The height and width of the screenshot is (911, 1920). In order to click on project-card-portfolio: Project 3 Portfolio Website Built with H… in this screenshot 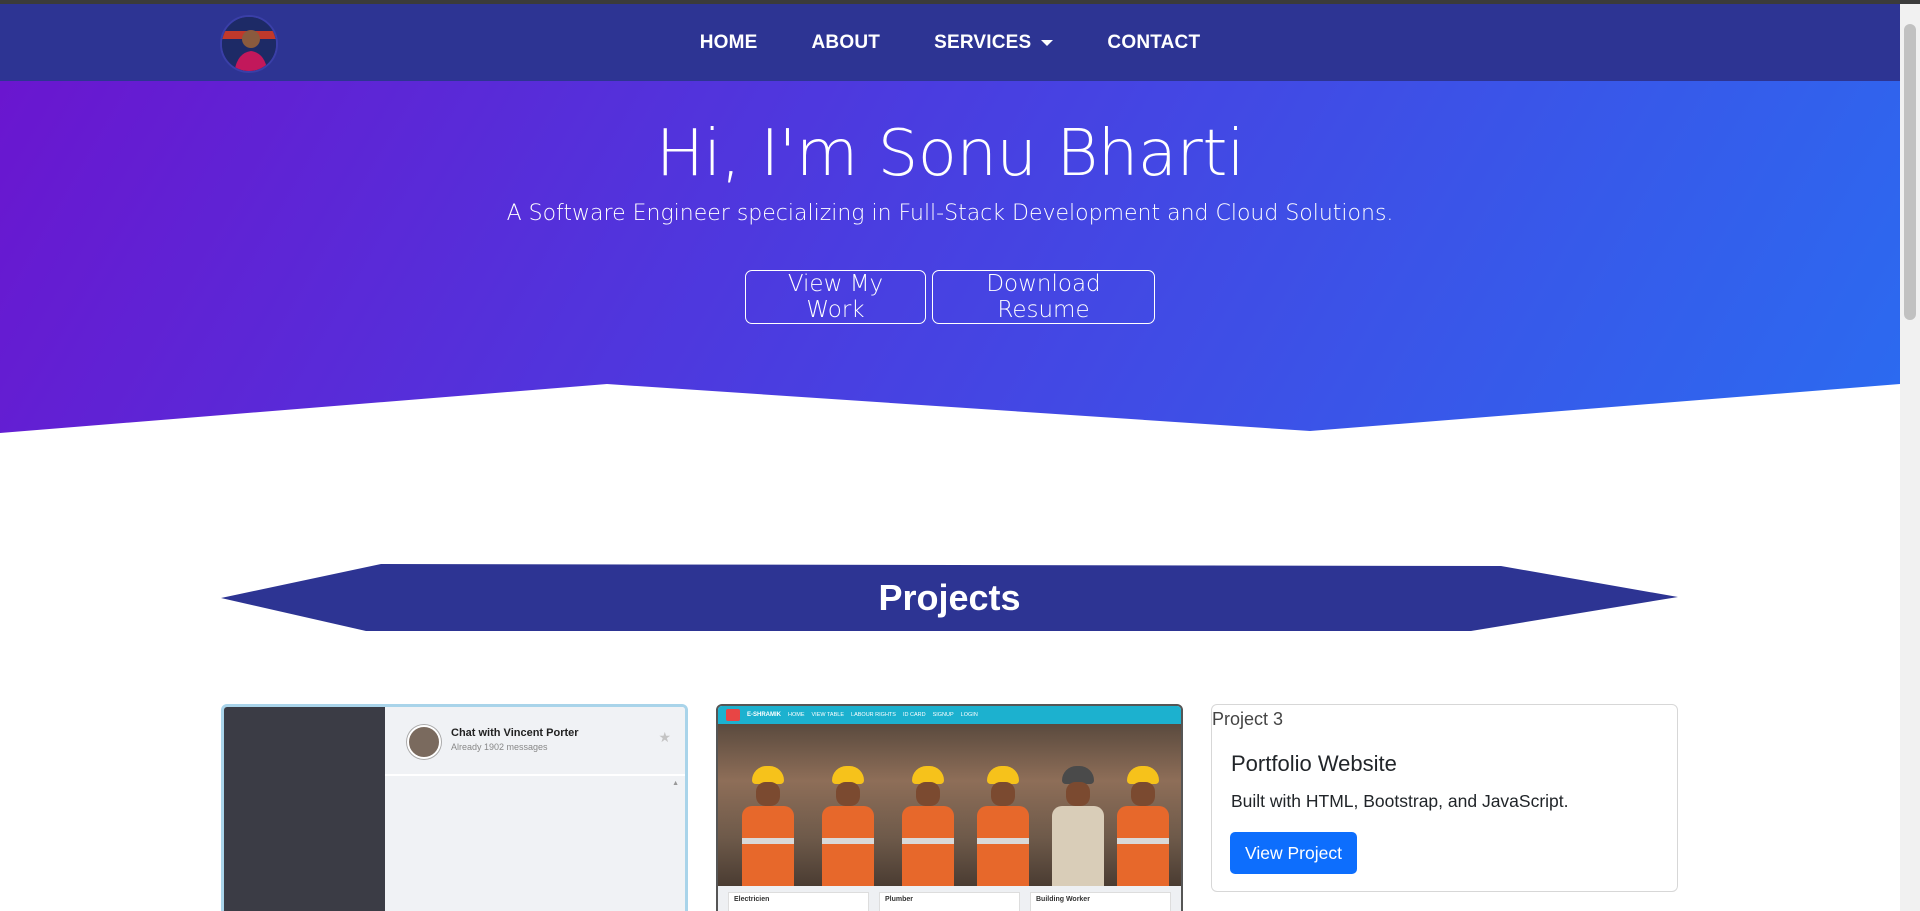, I will do `click(1444, 798)`.